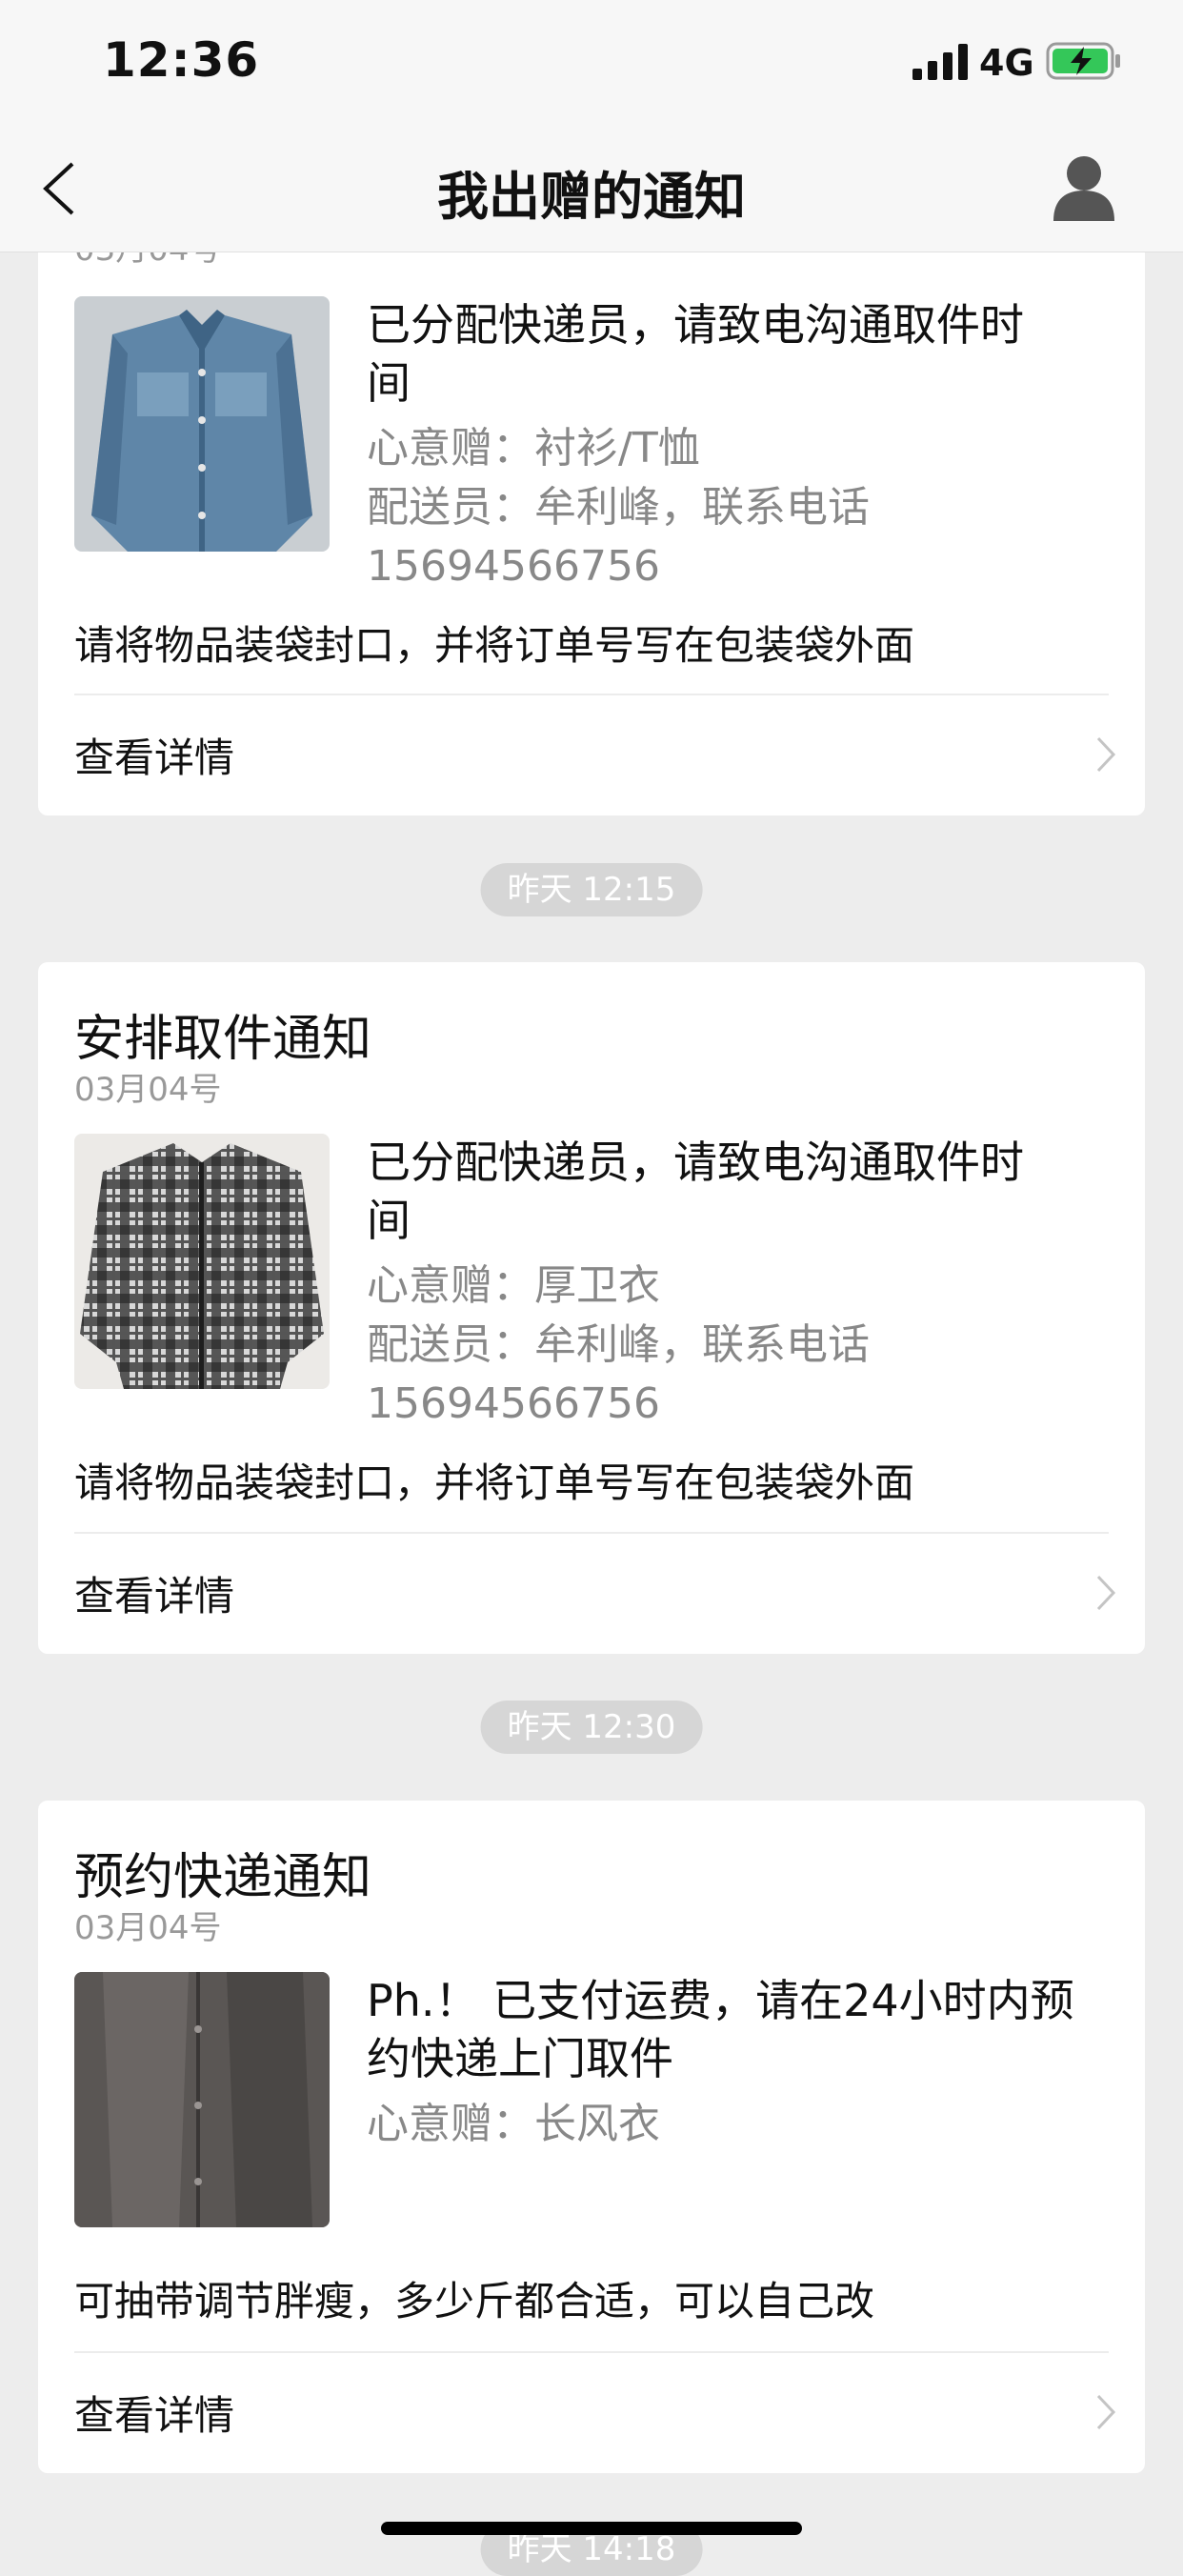  What do you see at coordinates (591, 197) in the screenshot?
I see `page-title: 我出赠的通知` at bounding box center [591, 197].